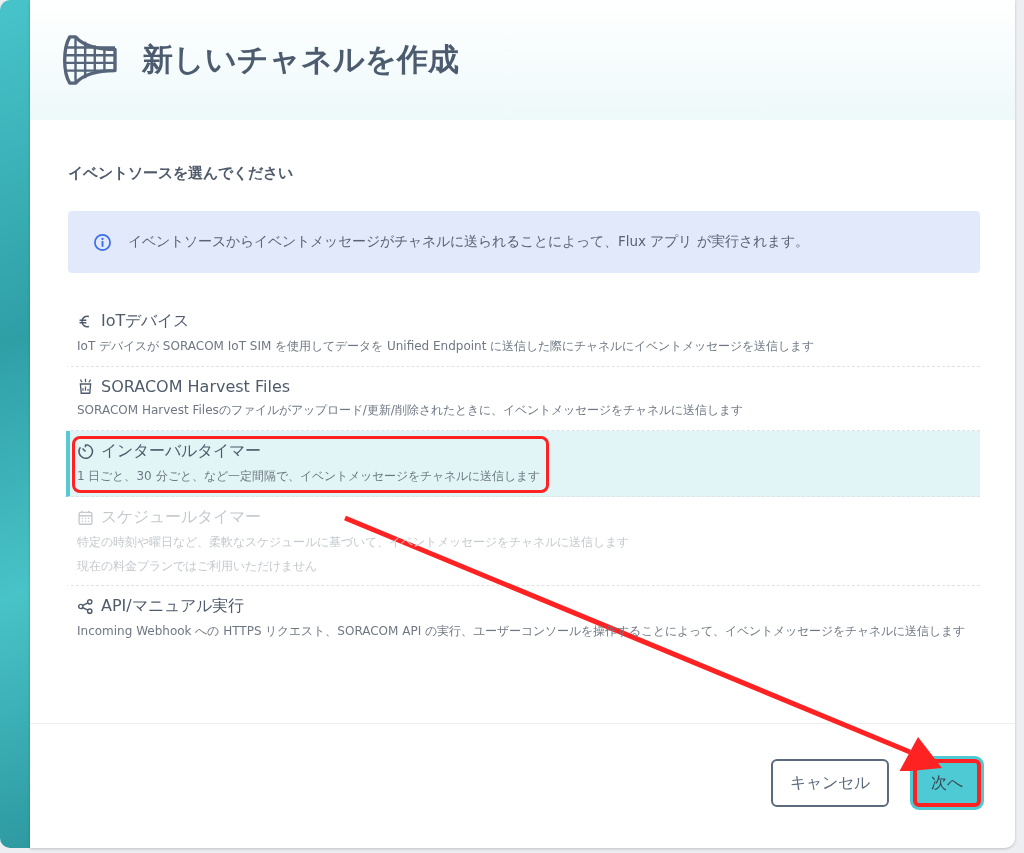 The height and width of the screenshot is (853, 1024). Describe the element at coordinates (181, 451) in the screenshot. I see `option-title: インターバルタイマー` at that location.